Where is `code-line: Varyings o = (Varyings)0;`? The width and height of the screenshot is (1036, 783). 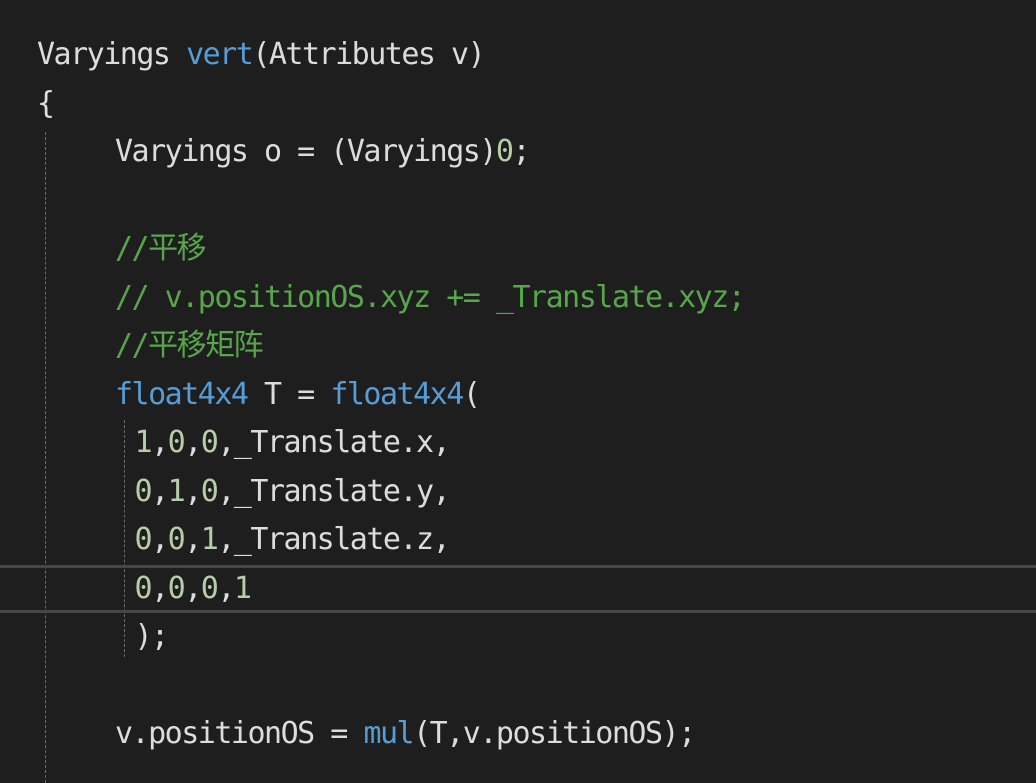 code-line: Varyings o = (Varyings)0; is located at coordinates (518, 152).